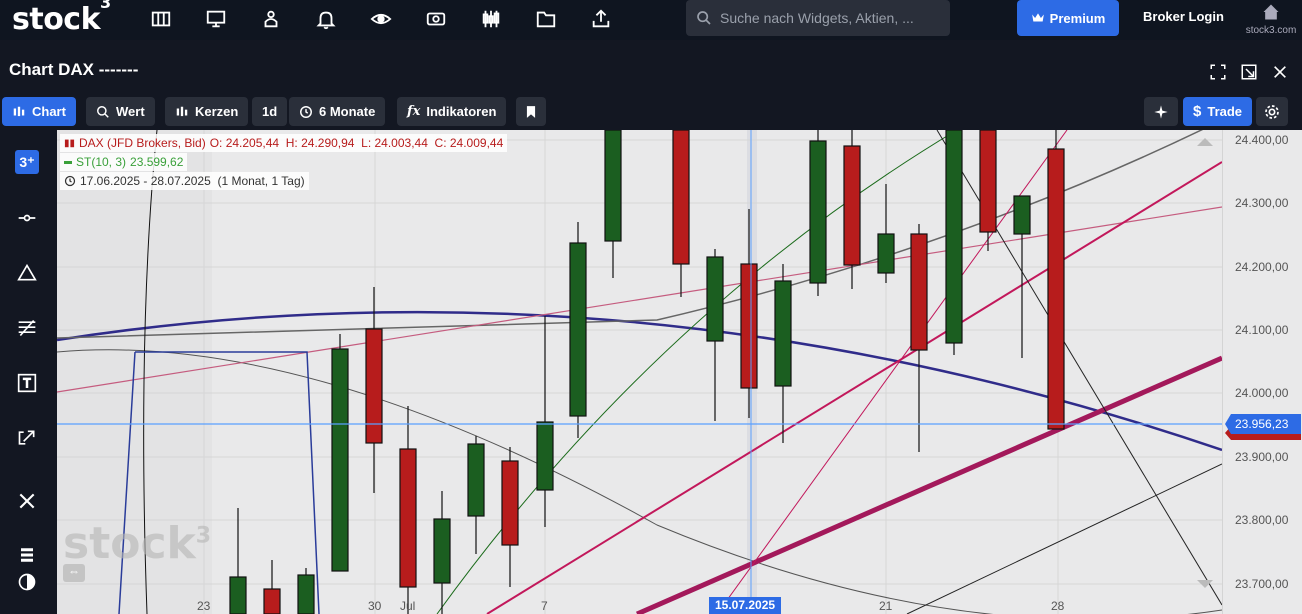 This screenshot has width=1302, height=614. What do you see at coordinates (27, 328) in the screenshot?
I see `fib-lines-icon` at bounding box center [27, 328].